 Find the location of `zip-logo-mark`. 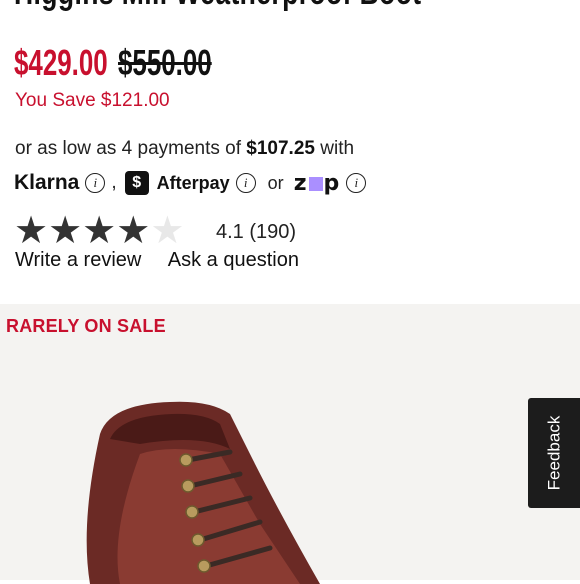

zip-logo-mark is located at coordinates (315, 183).